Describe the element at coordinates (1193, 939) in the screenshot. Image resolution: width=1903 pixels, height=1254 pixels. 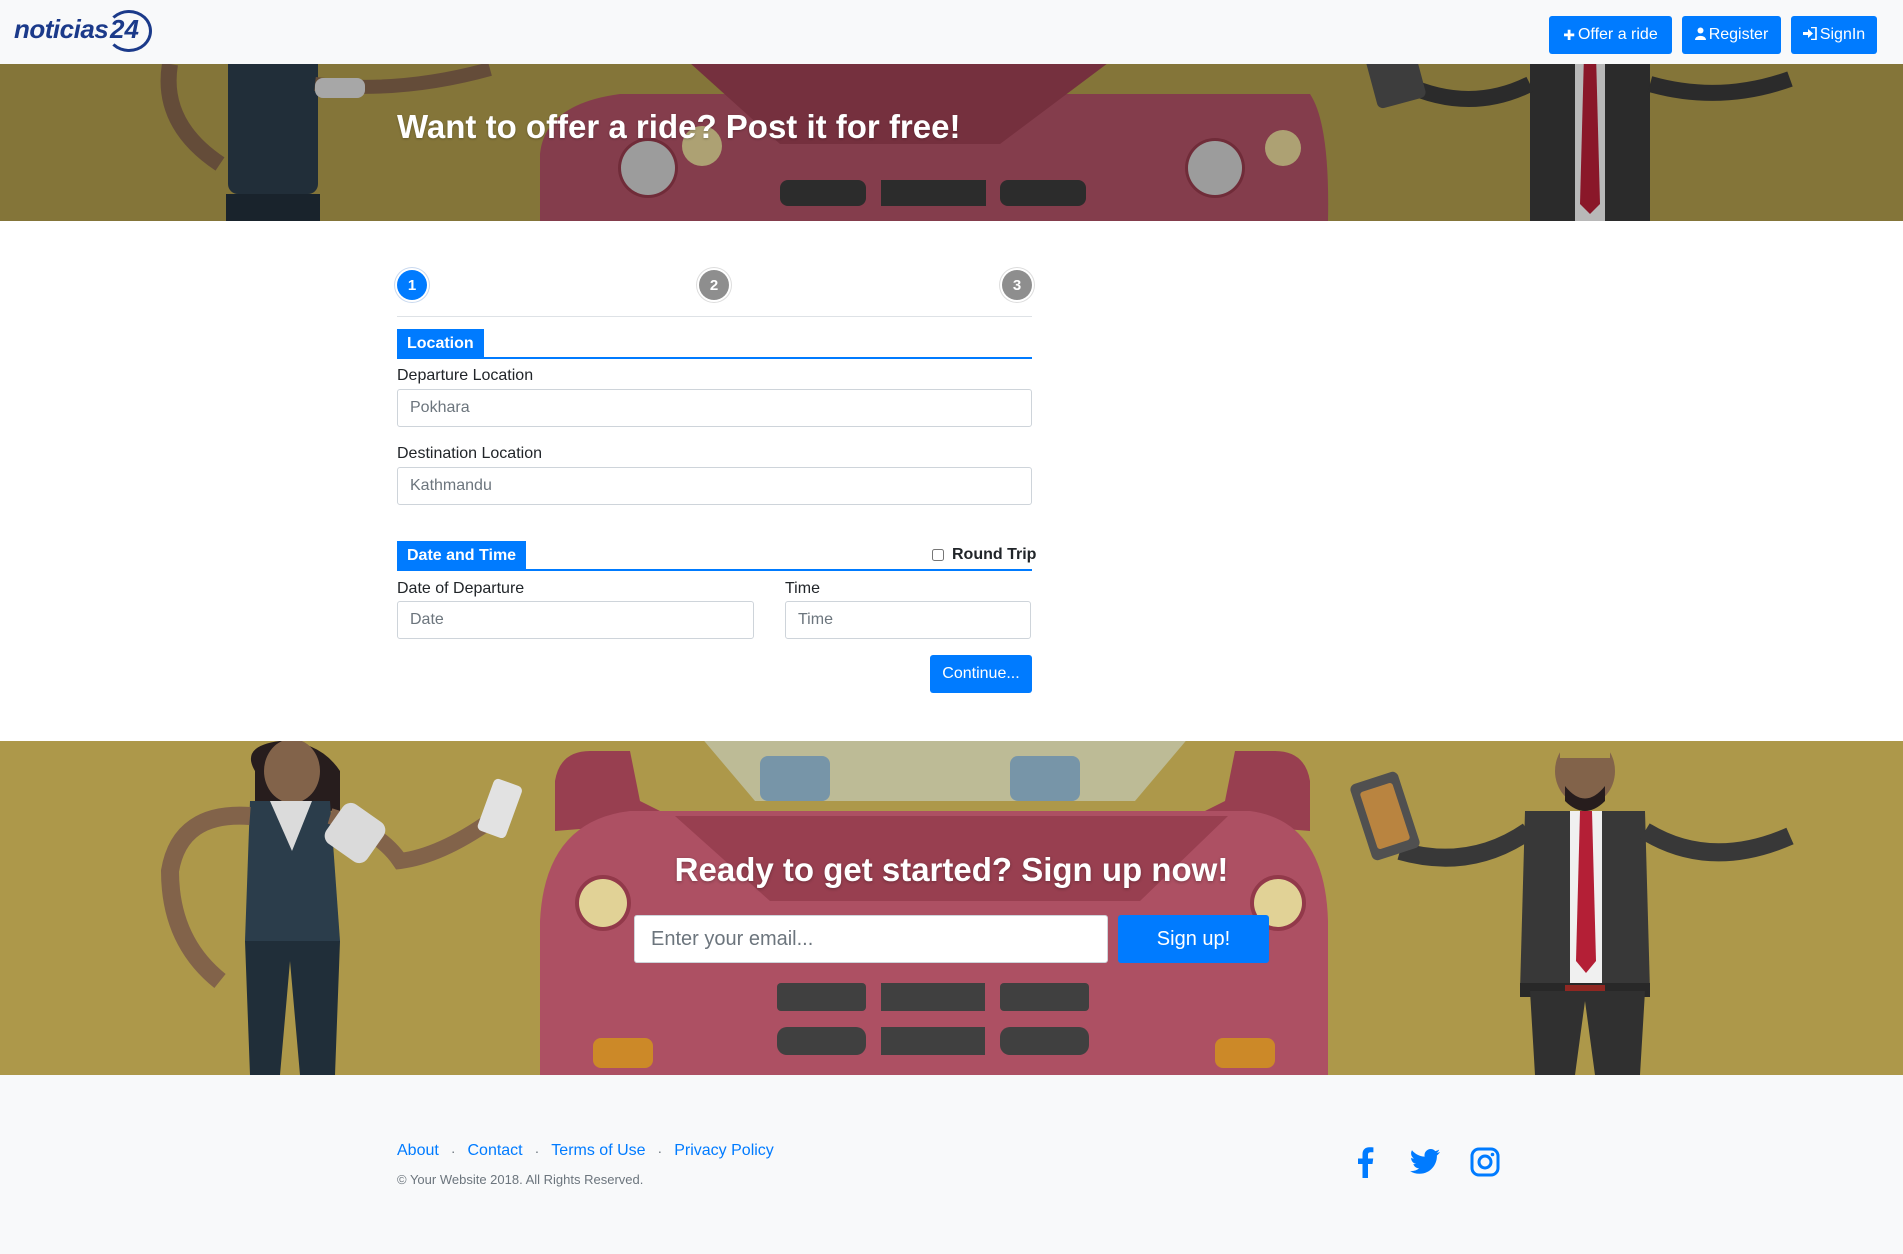
I see `signup-button: Sign up!` at that location.